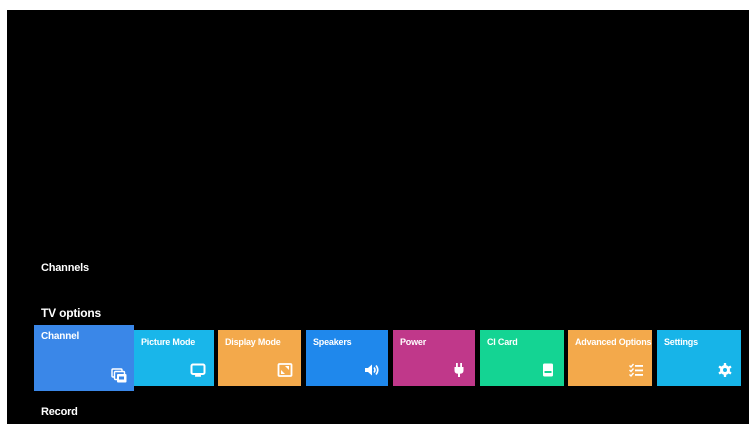  Describe the element at coordinates (253, 342) in the screenshot. I see `tile-label: Display Mode` at that location.